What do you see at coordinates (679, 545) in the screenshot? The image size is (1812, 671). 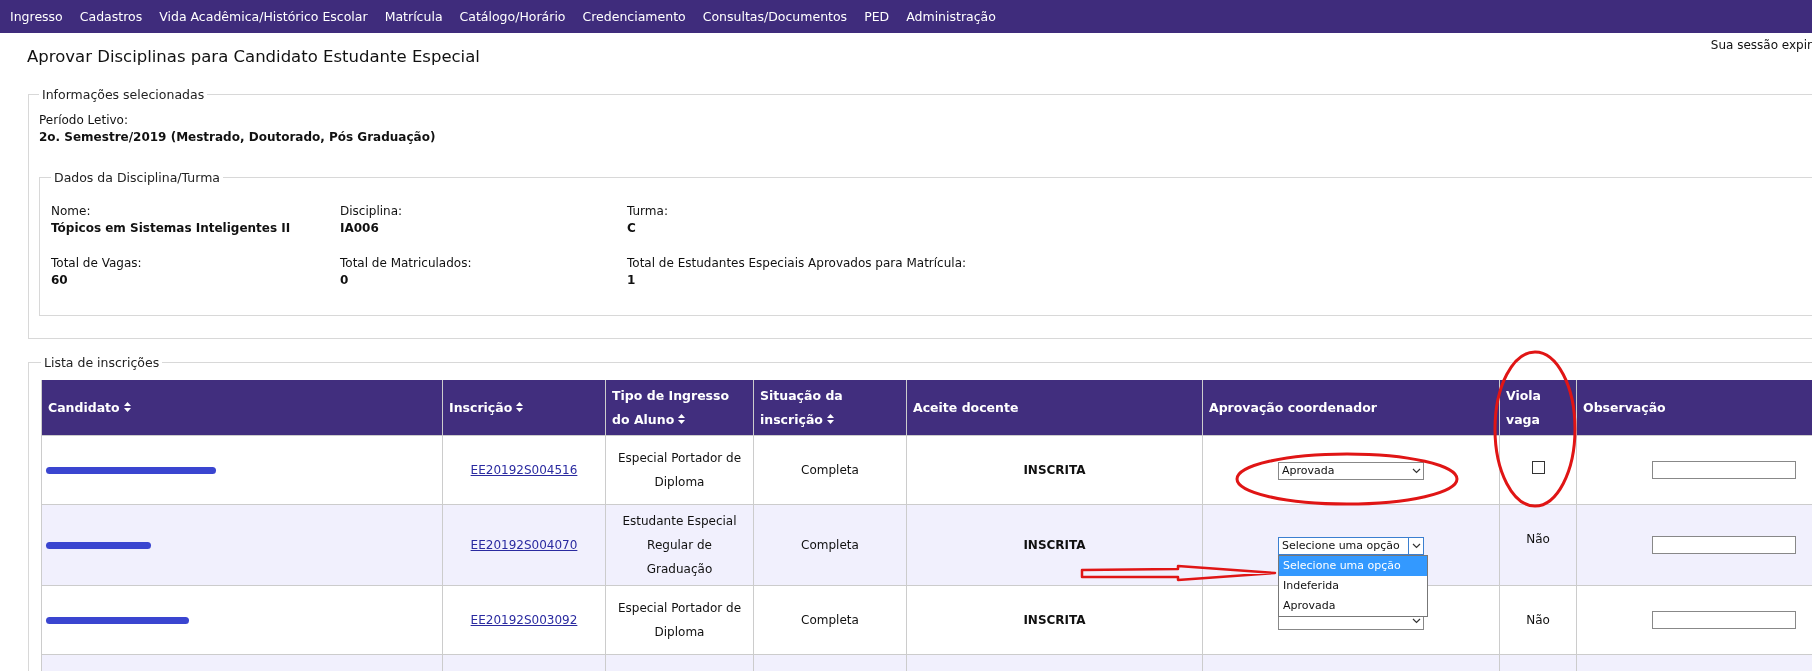 I see `table-cell: Estudante Especial Regular de Graduação` at bounding box center [679, 545].